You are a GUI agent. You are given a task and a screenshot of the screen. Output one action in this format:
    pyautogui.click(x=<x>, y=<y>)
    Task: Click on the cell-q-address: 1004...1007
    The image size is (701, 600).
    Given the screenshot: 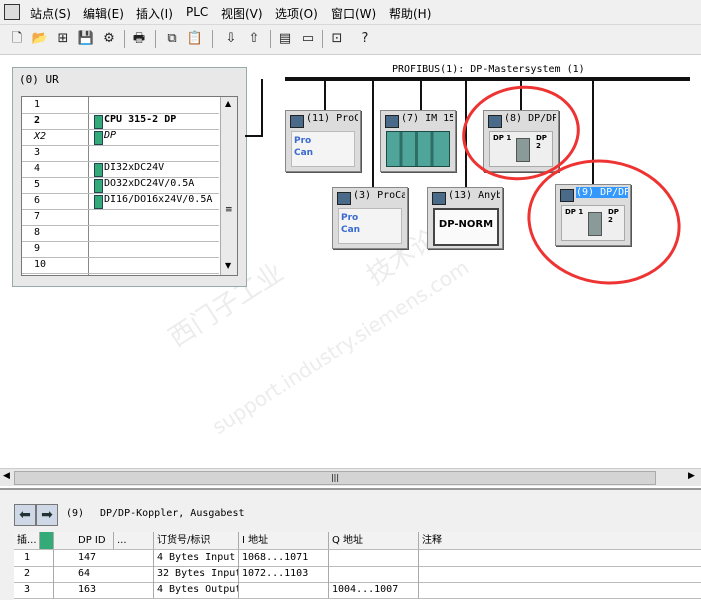 What is the action you would take?
    pyautogui.click(x=374, y=590)
    